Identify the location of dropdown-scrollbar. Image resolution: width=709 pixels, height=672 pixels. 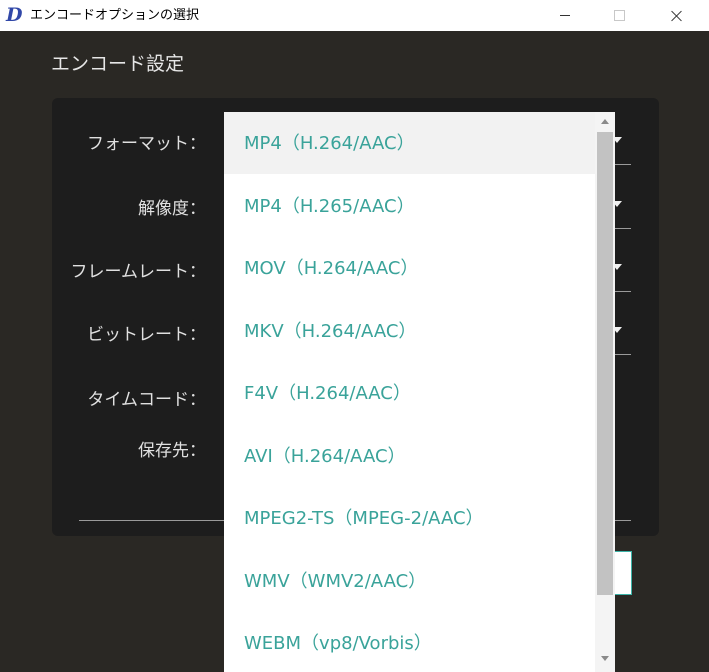
(605, 392).